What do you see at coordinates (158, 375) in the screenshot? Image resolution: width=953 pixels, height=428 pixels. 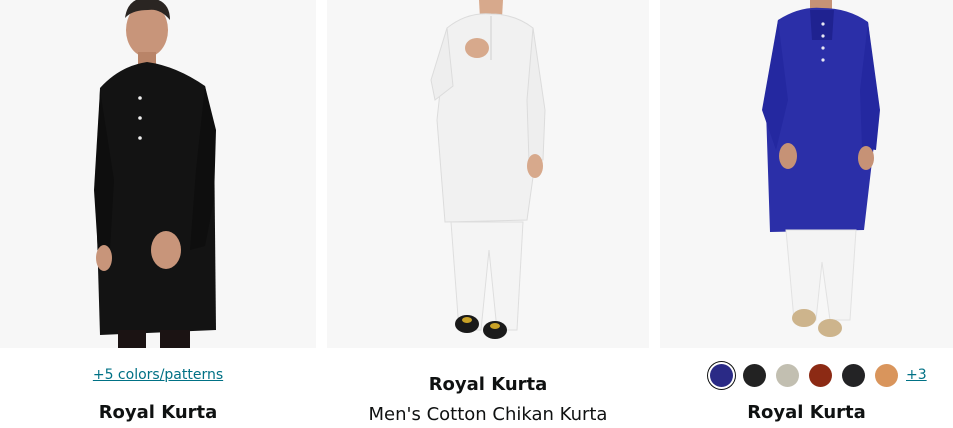 I see `more-colors-link: +5 colors/patterns` at bounding box center [158, 375].